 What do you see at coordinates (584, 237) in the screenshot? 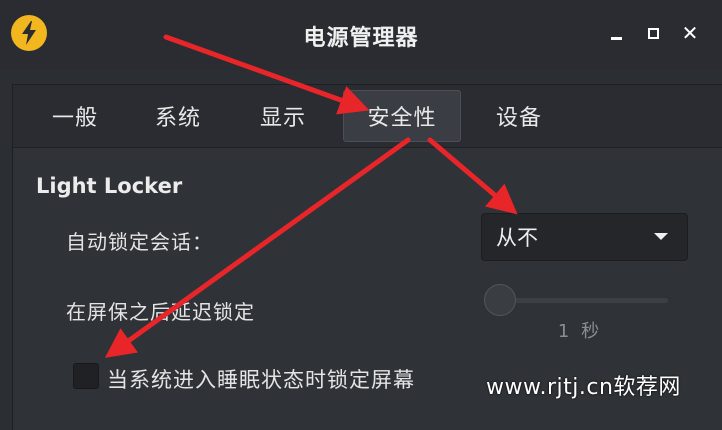
I see `auto-lock-dropdown: 从不` at bounding box center [584, 237].